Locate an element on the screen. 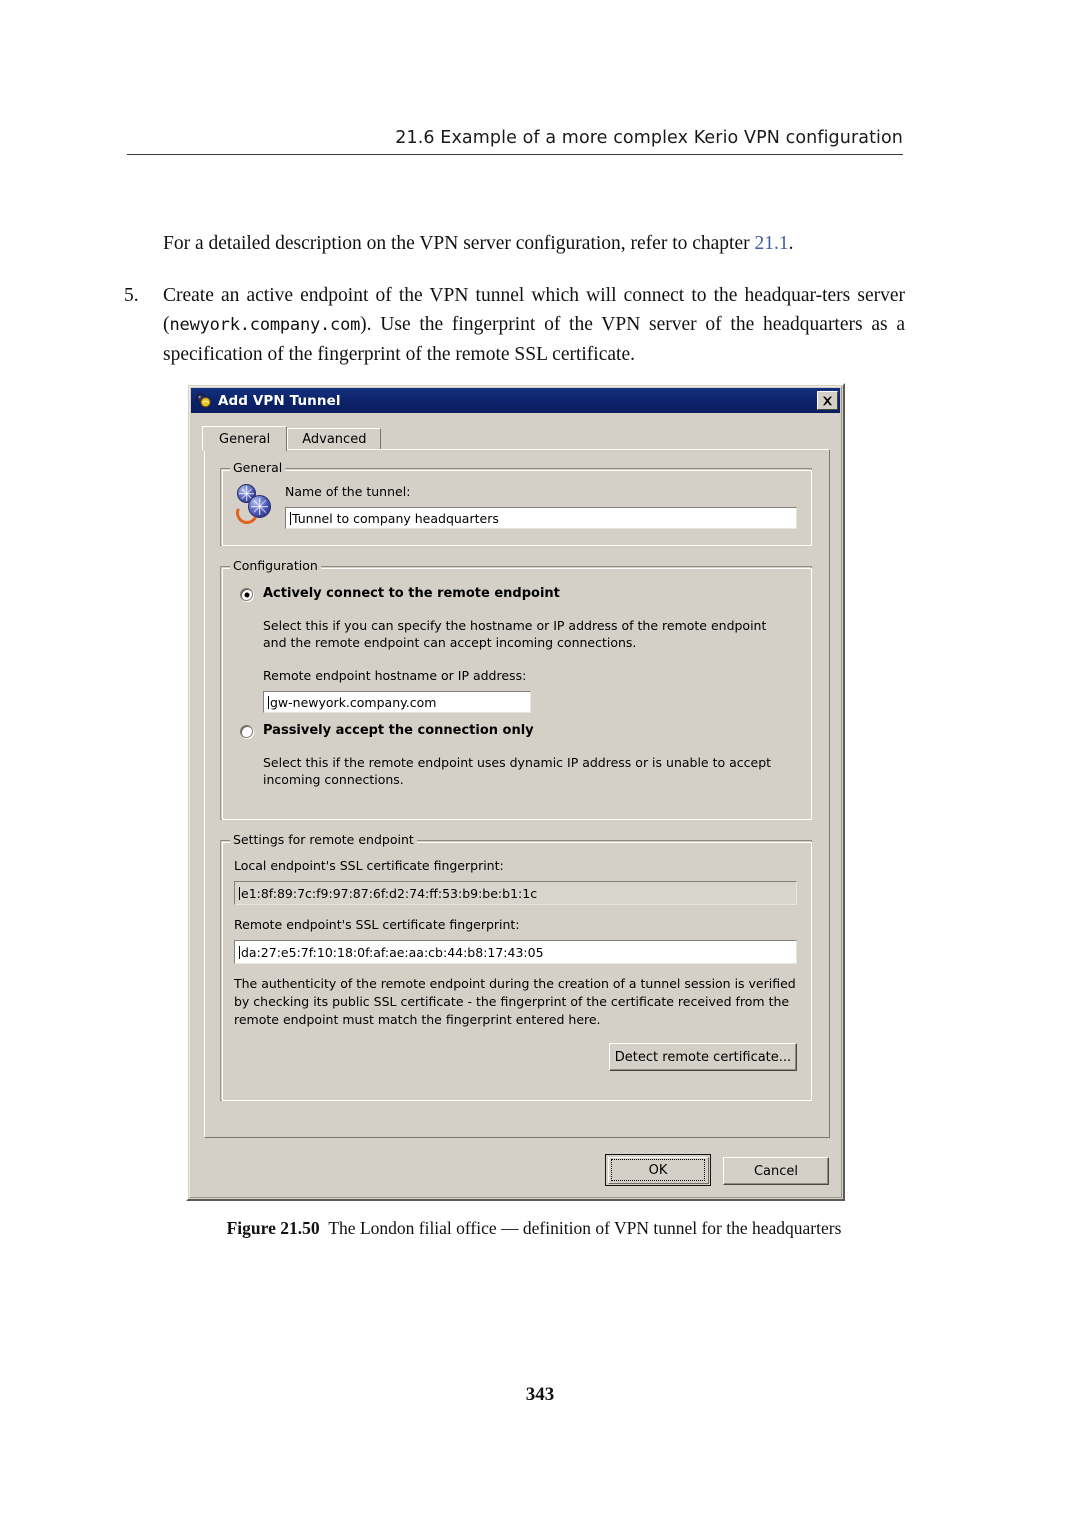 The width and height of the screenshot is (1080, 1527). radio-passively-accept is located at coordinates (246, 731).